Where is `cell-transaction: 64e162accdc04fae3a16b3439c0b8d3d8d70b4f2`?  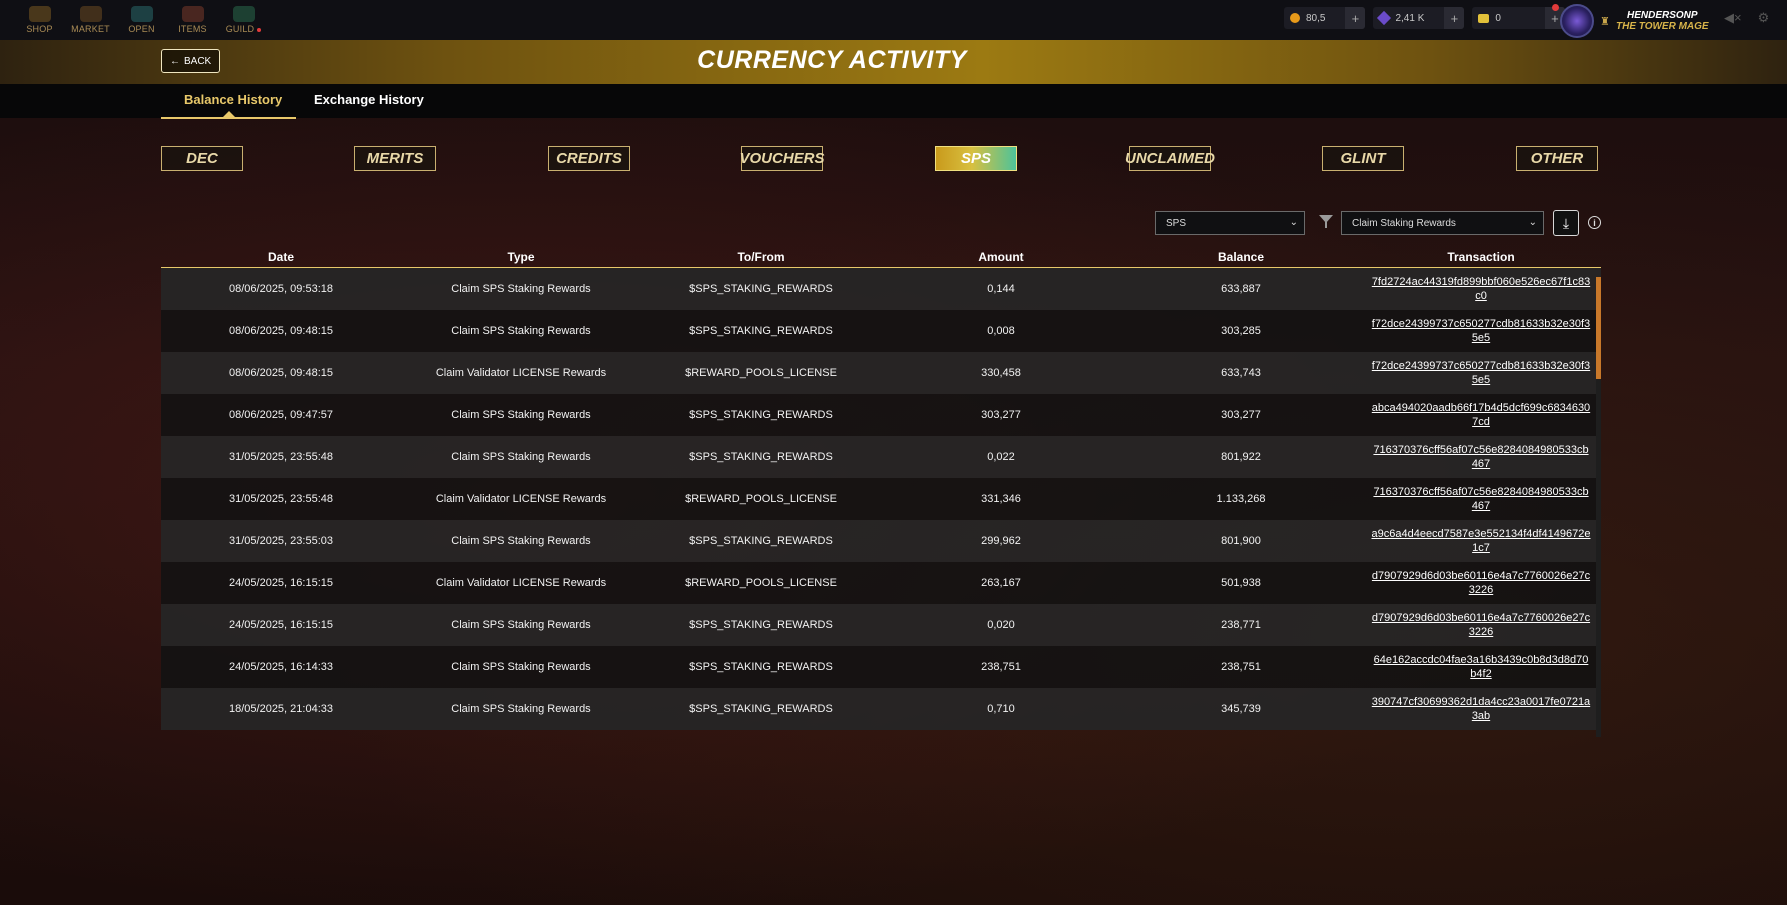 cell-transaction: 64e162accdc04fae3a16b3439c0b8d3d8d70b4f2 is located at coordinates (1481, 667).